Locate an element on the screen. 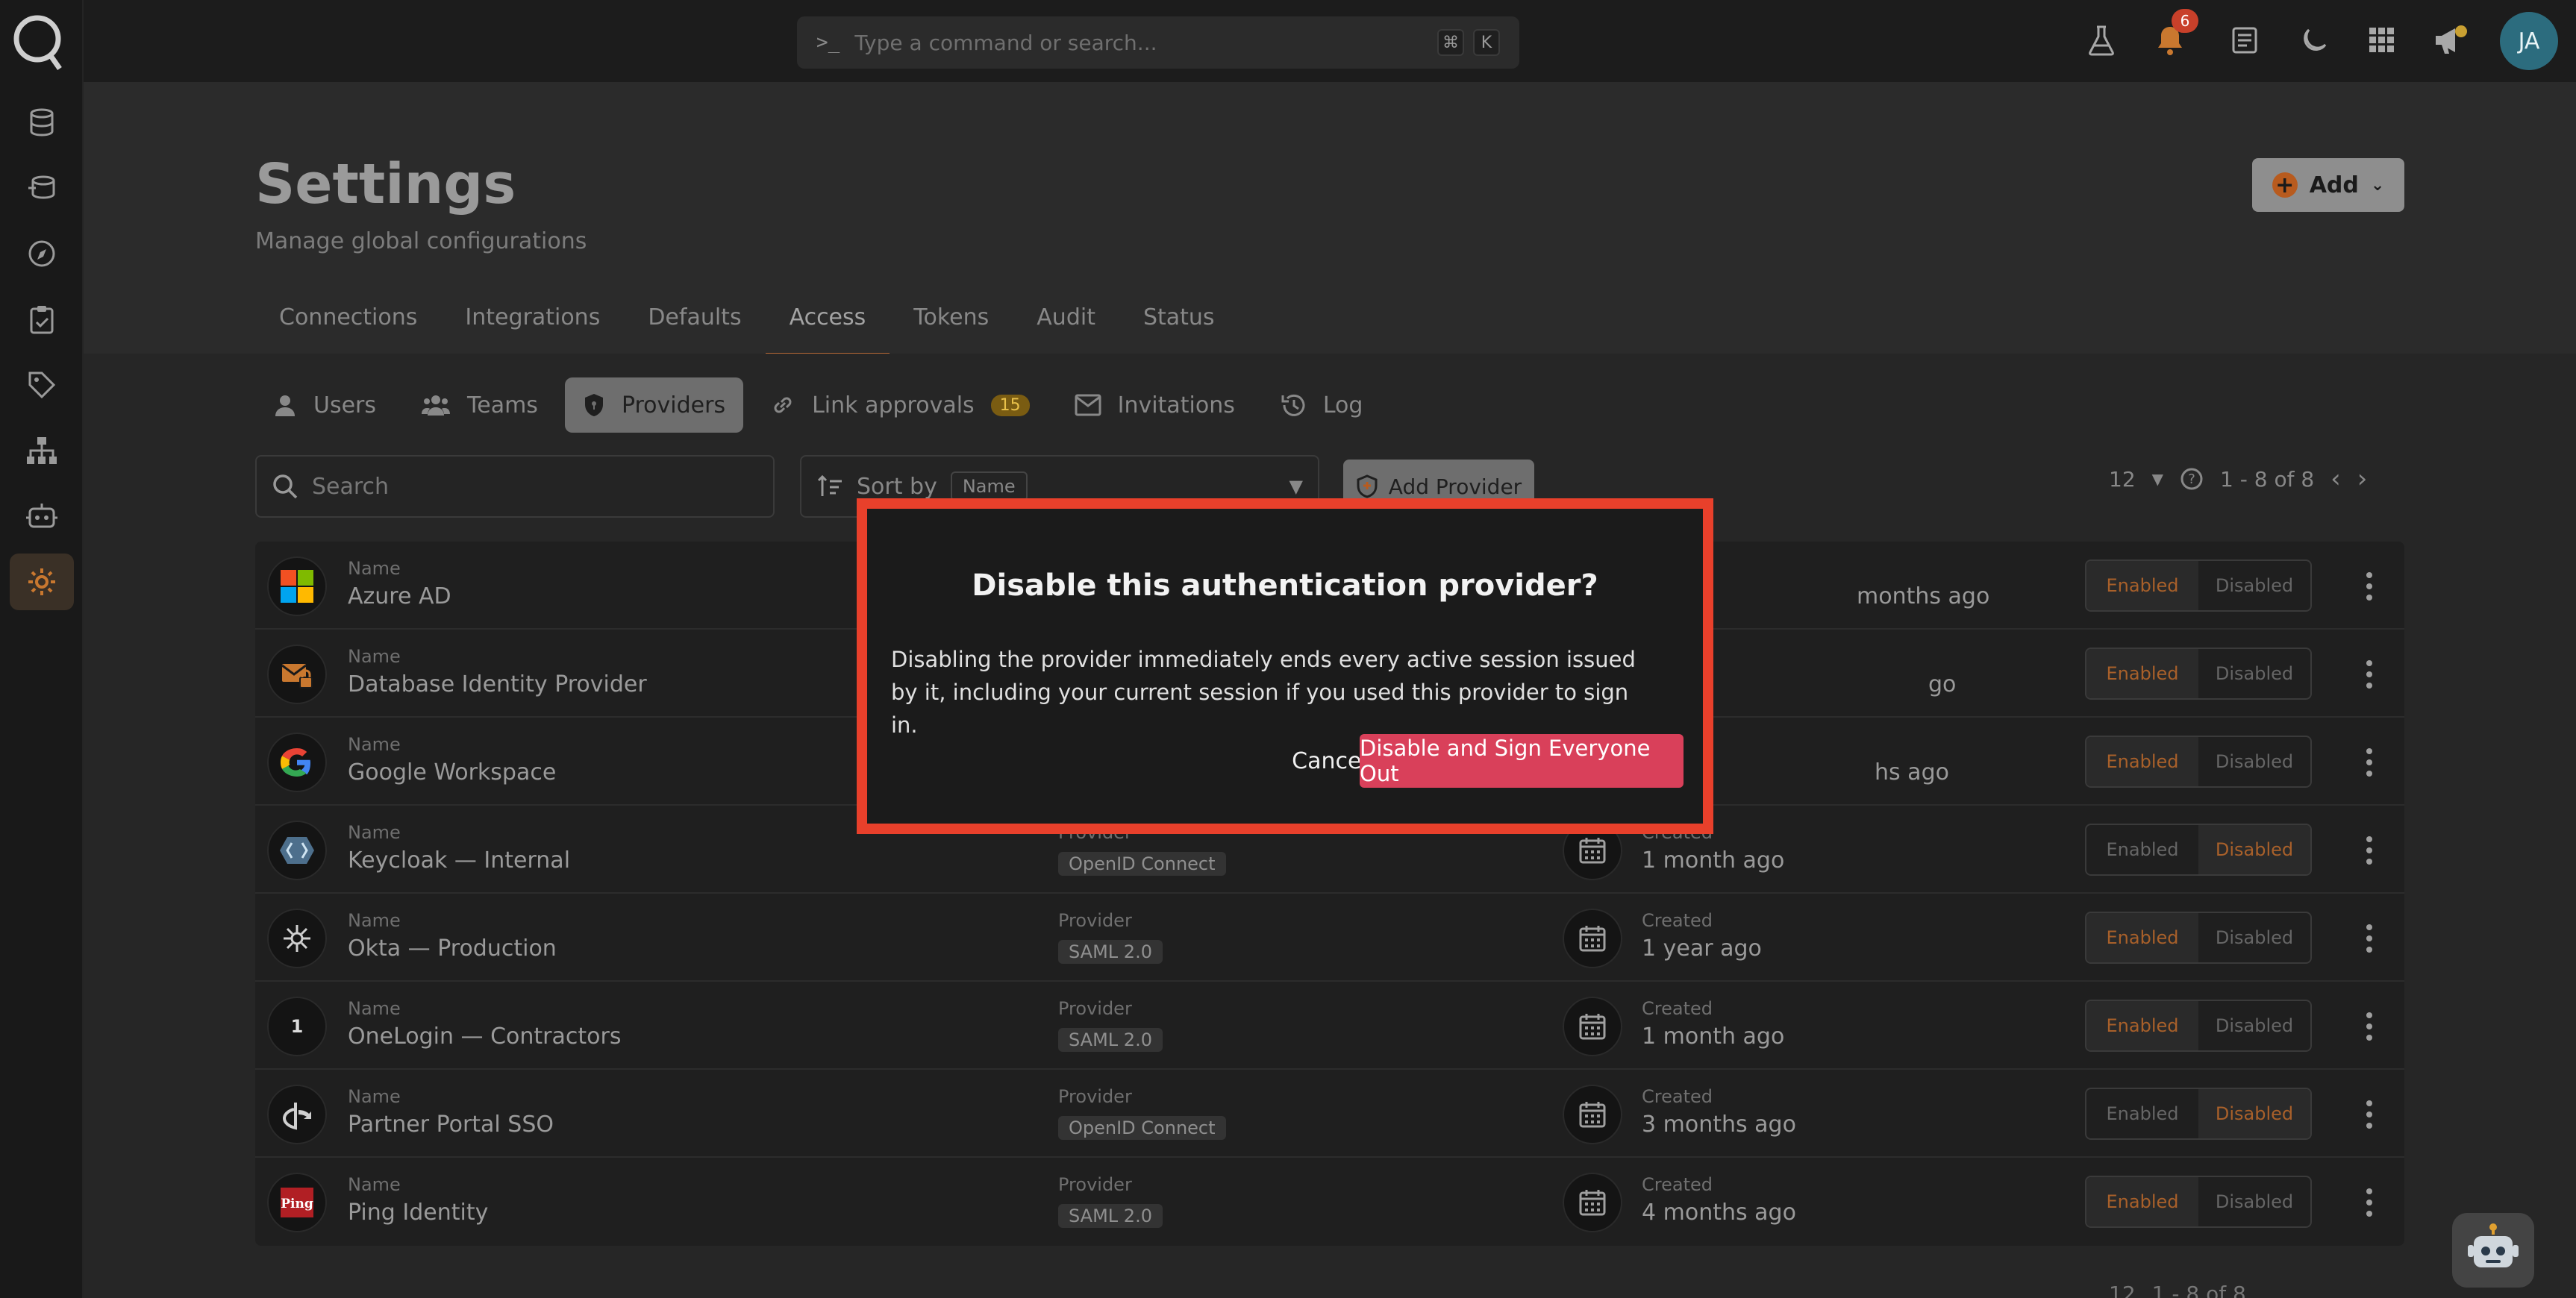  subtab-providers: Providers is located at coordinates (654, 405).